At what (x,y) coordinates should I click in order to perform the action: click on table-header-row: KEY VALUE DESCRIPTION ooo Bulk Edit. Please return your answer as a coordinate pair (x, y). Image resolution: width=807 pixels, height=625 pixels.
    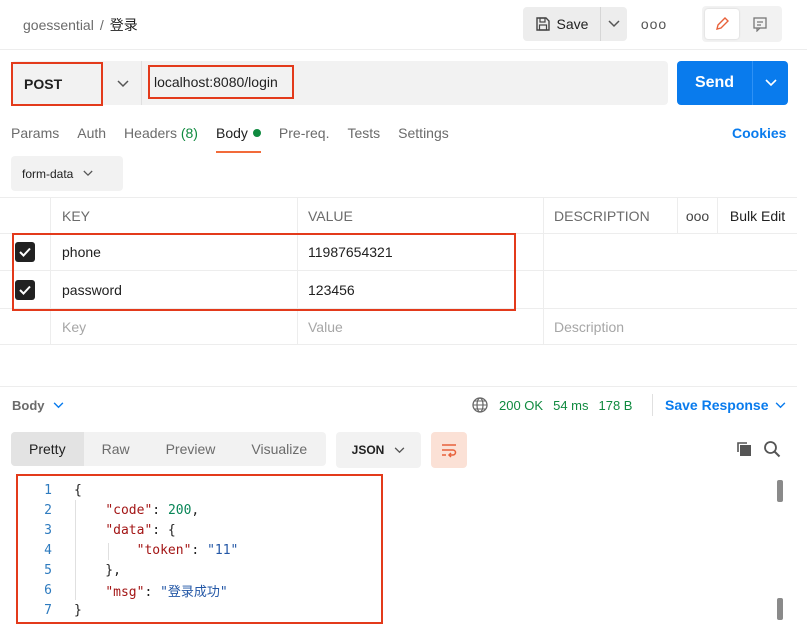
    Looking at the image, I should click on (398, 215).